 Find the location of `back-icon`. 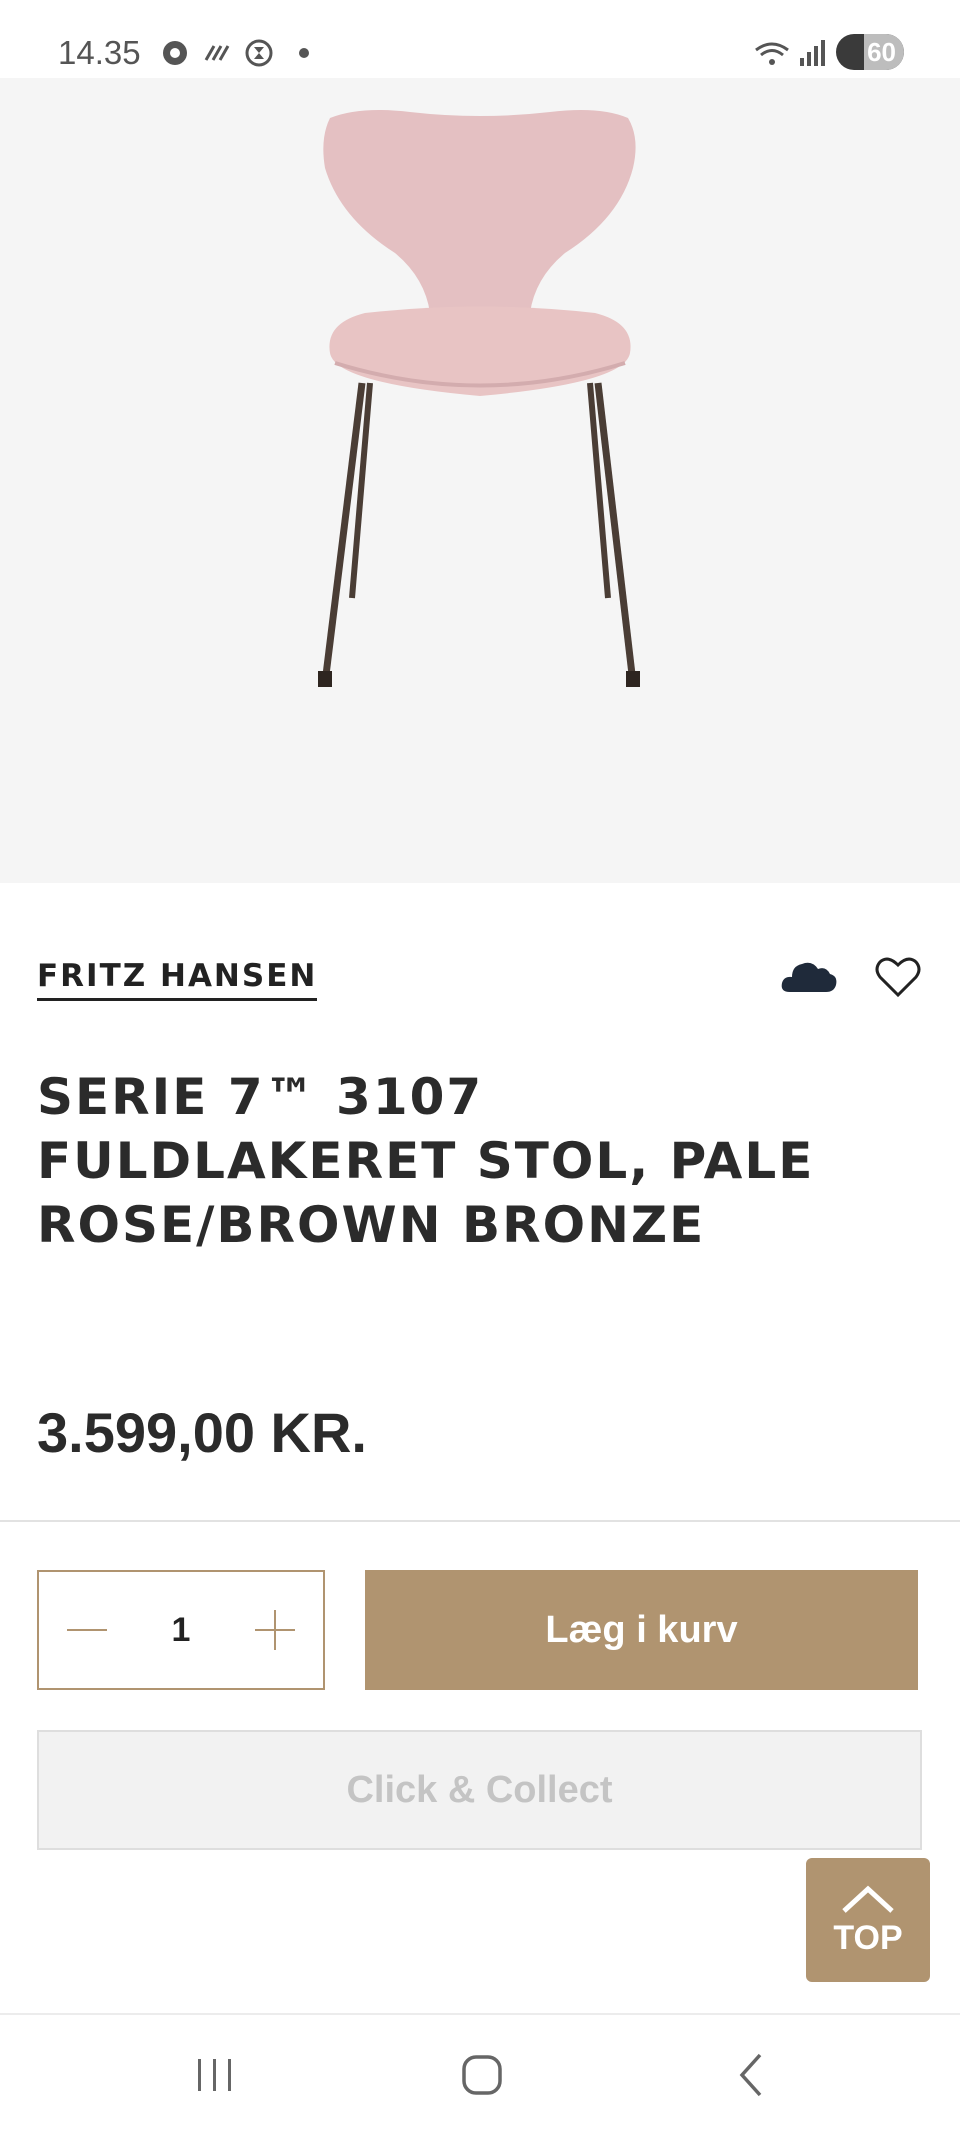

back-icon is located at coordinates (752, 2075).